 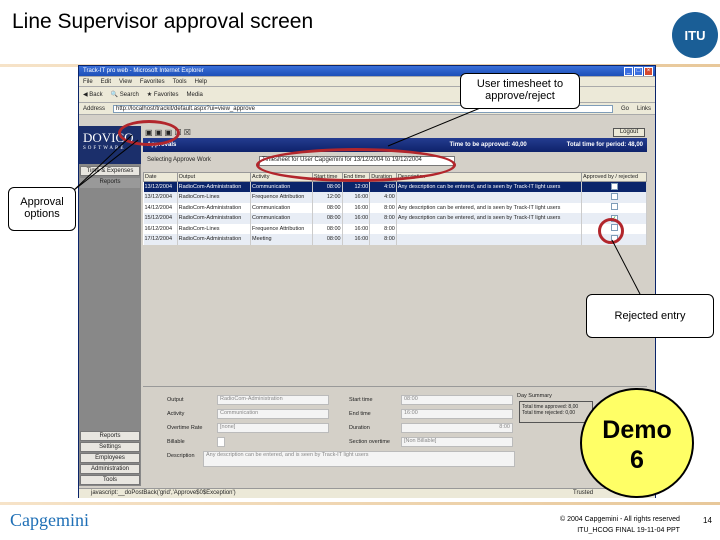 I want to click on callout-timesheet: User timesheet to approve/reject, so click(x=520, y=91).